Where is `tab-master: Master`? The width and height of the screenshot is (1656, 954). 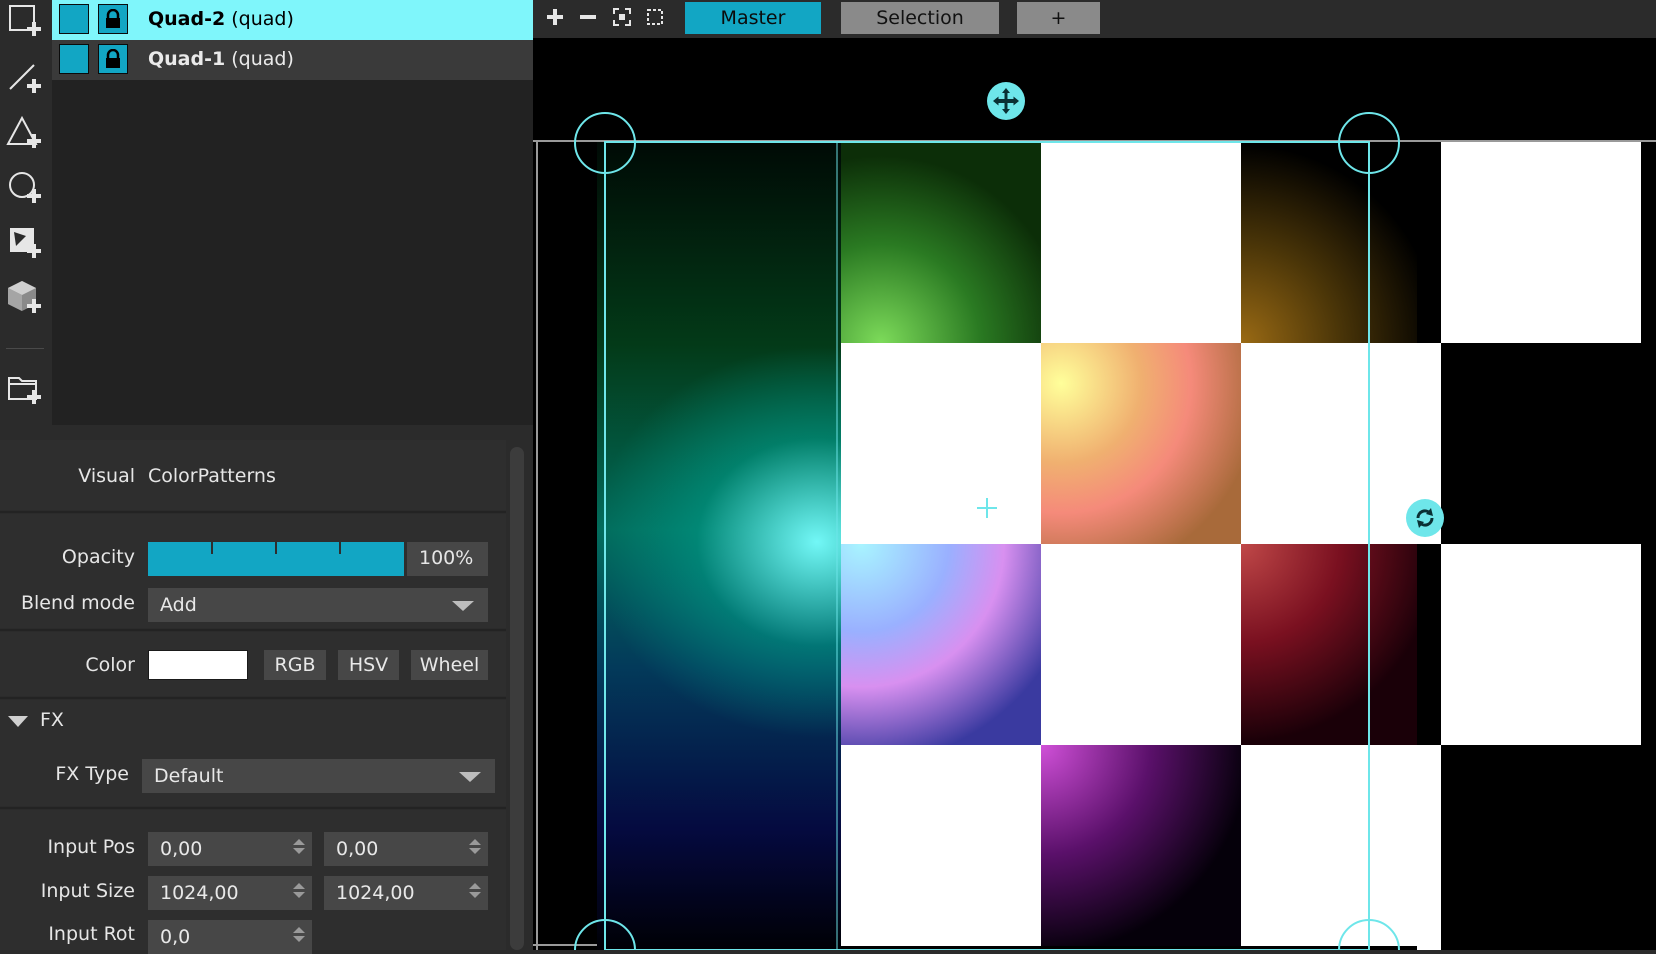
tab-master: Master is located at coordinates (753, 18).